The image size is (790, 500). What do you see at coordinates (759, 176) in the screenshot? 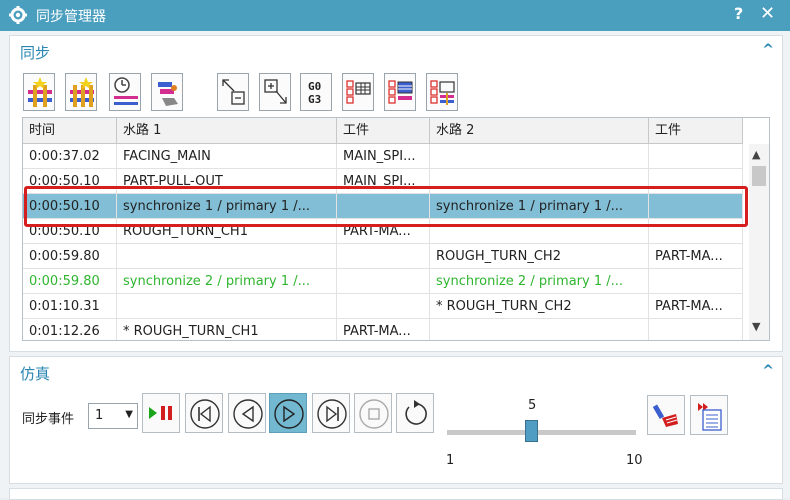
I see `scroll-thumb` at bounding box center [759, 176].